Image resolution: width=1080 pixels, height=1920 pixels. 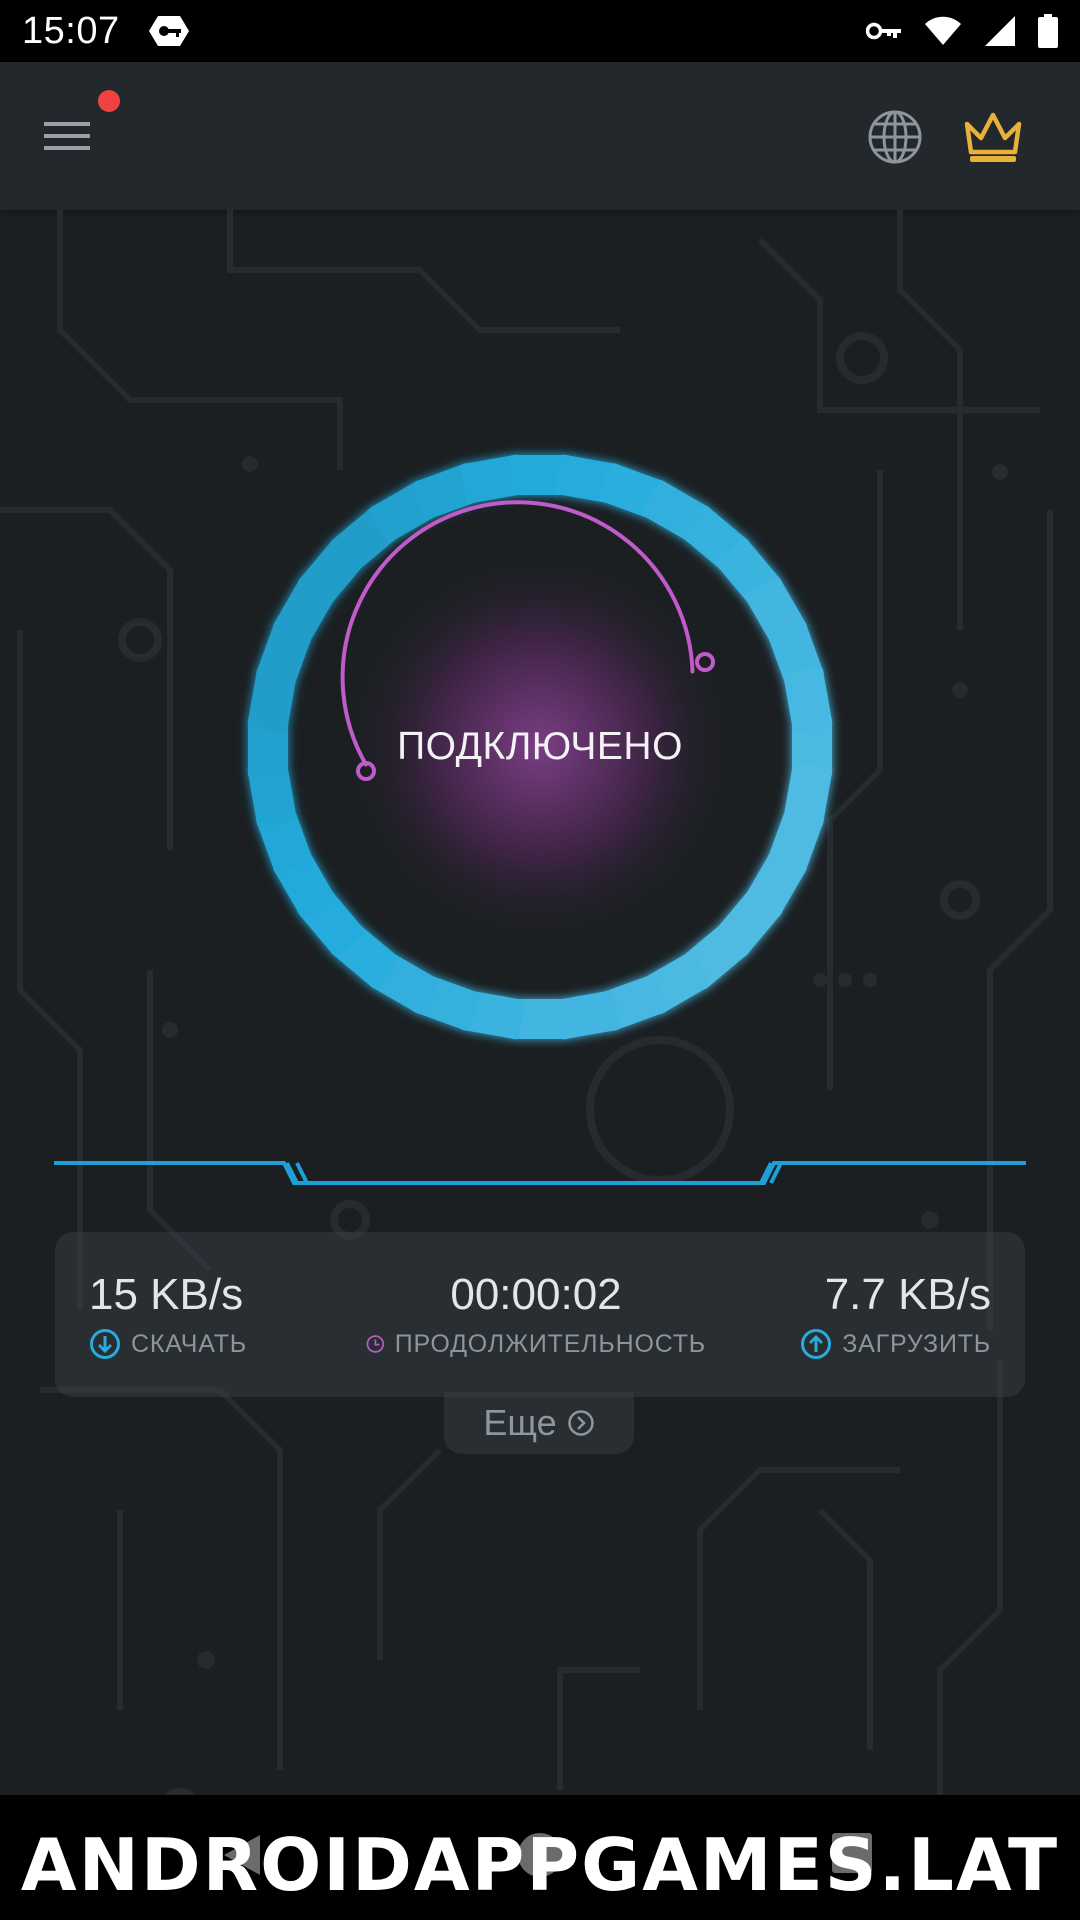 I want to click on premium-button, so click(x=993, y=137).